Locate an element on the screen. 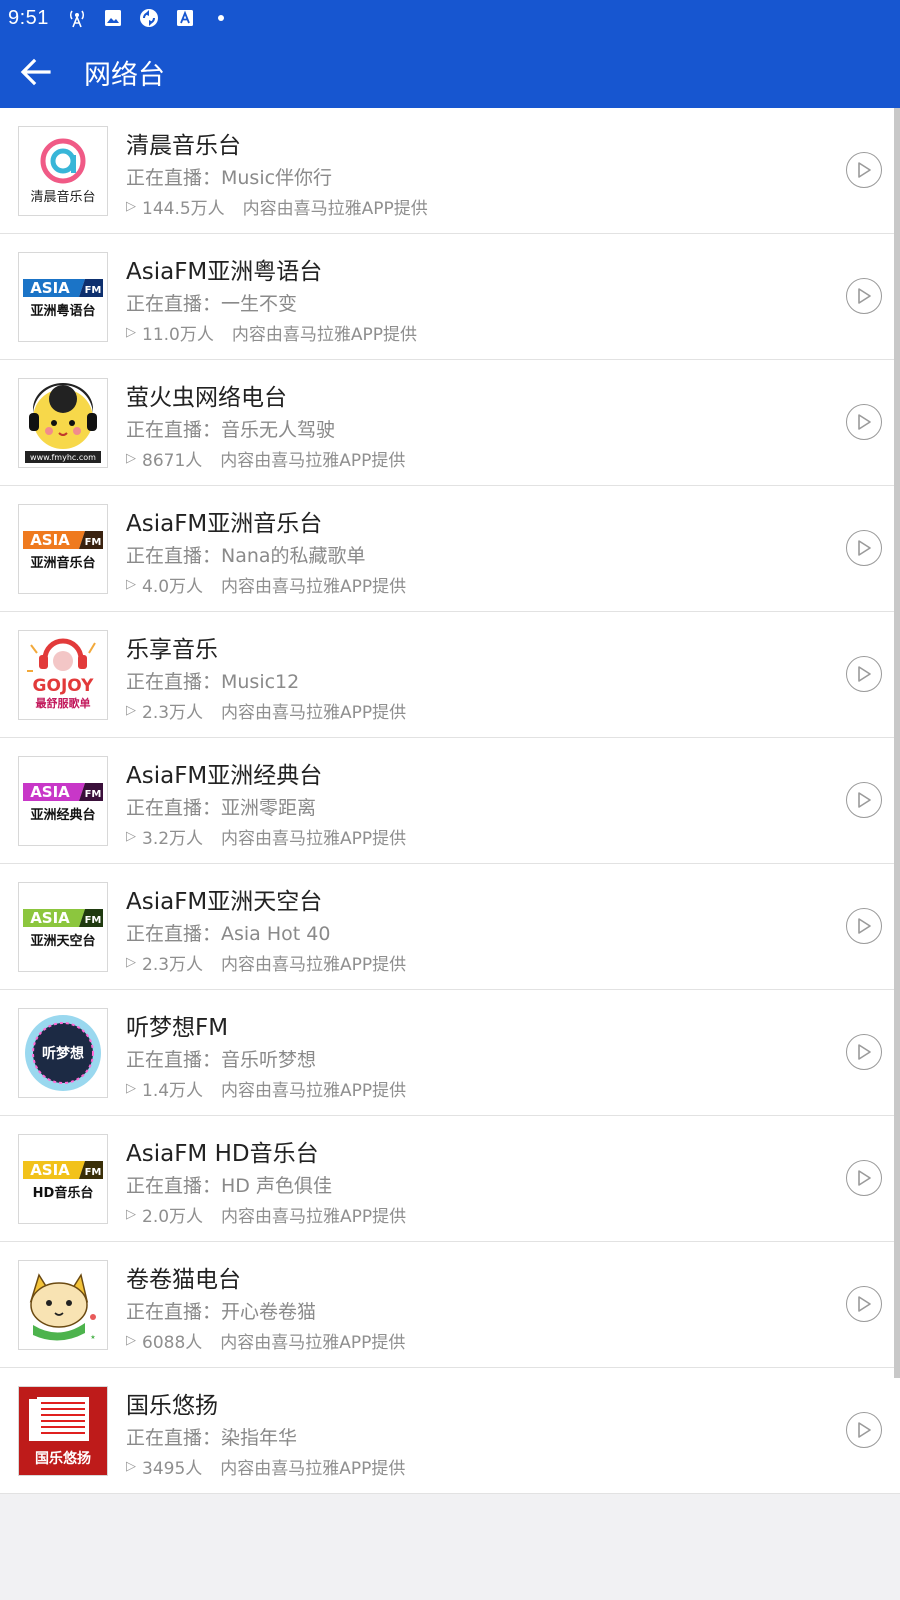 The width and height of the screenshot is (900, 1600). logo-sub-text: 亚洲音乐台 is located at coordinates (62, 563).